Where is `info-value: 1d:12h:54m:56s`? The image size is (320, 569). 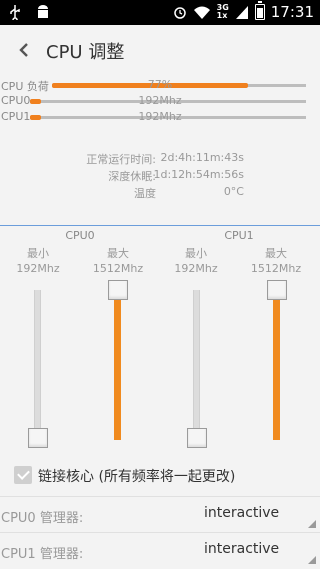 info-value: 1d:12h:54m:56s is located at coordinates (198, 174).